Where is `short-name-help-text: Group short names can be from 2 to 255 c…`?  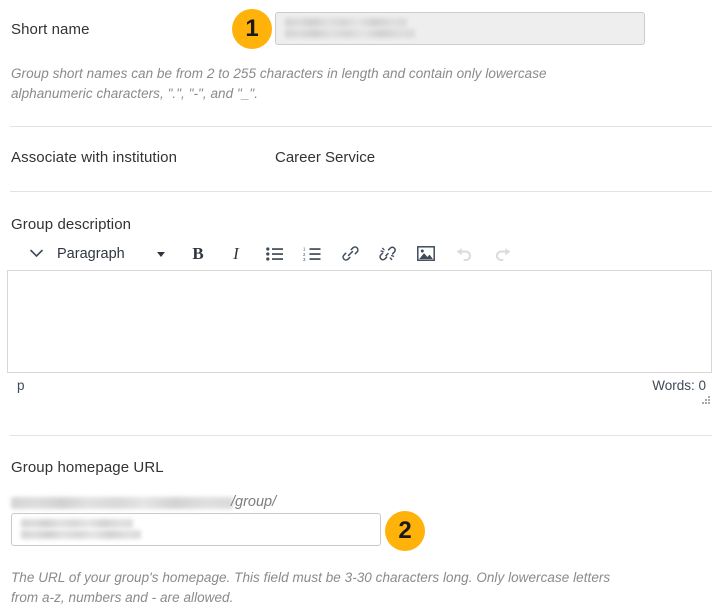 short-name-help-text: Group short names can be from 2 to 255 c… is located at coordinates (279, 83).